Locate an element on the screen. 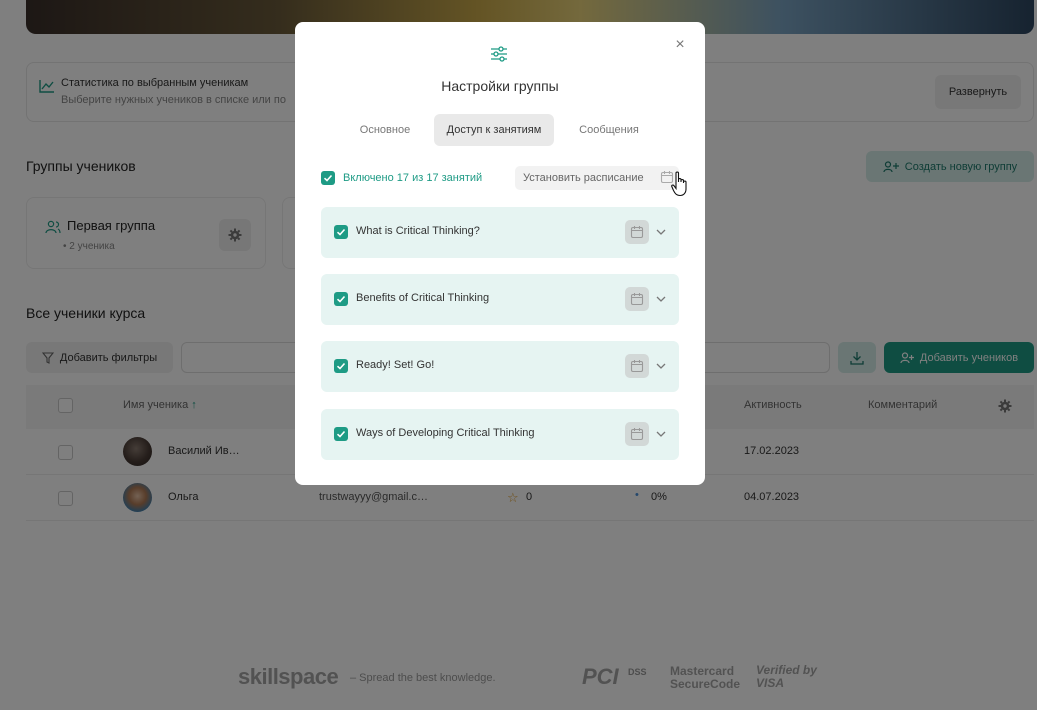  lesson-title: Ways of Developing Critical Thinking is located at coordinates (445, 433).